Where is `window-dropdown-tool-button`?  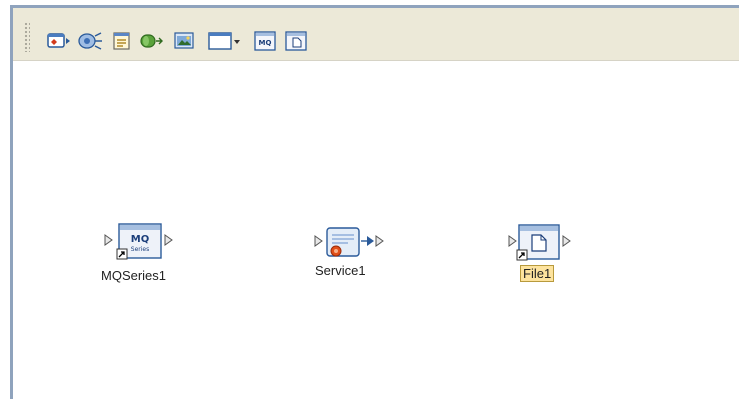 window-dropdown-tool-button is located at coordinates (224, 41).